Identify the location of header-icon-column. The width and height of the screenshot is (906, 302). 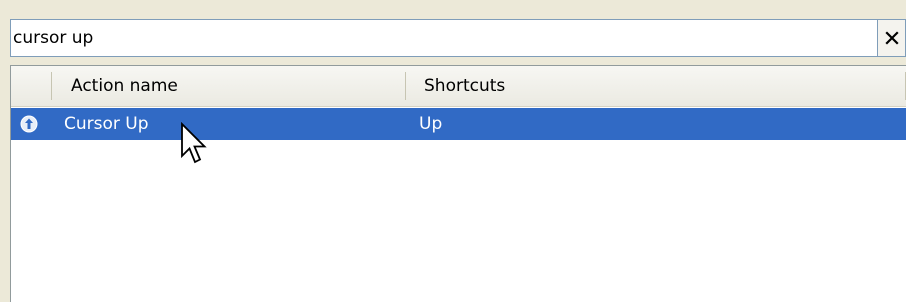
(31, 86).